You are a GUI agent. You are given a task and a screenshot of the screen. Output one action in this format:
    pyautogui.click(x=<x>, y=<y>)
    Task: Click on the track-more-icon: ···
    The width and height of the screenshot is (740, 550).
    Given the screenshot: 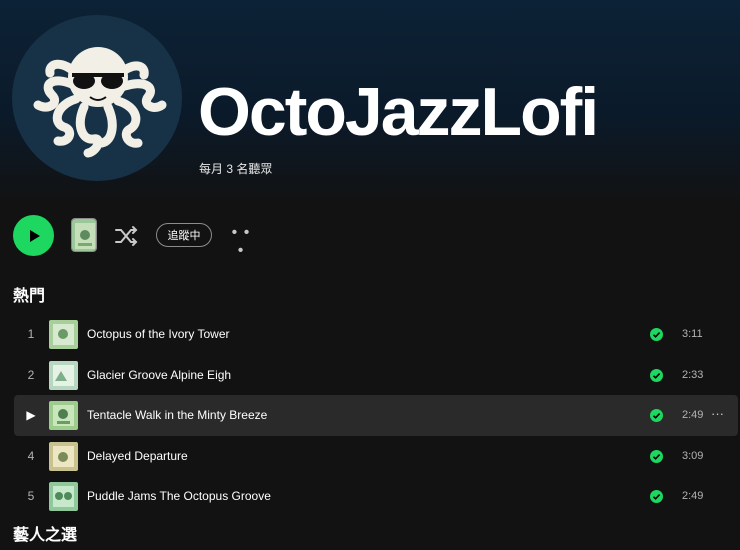 What is the action you would take?
    pyautogui.click(x=717, y=414)
    